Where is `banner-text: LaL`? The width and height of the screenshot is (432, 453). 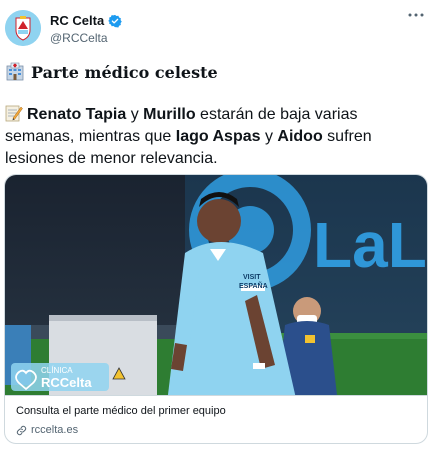 banner-text: LaL is located at coordinates (370, 245).